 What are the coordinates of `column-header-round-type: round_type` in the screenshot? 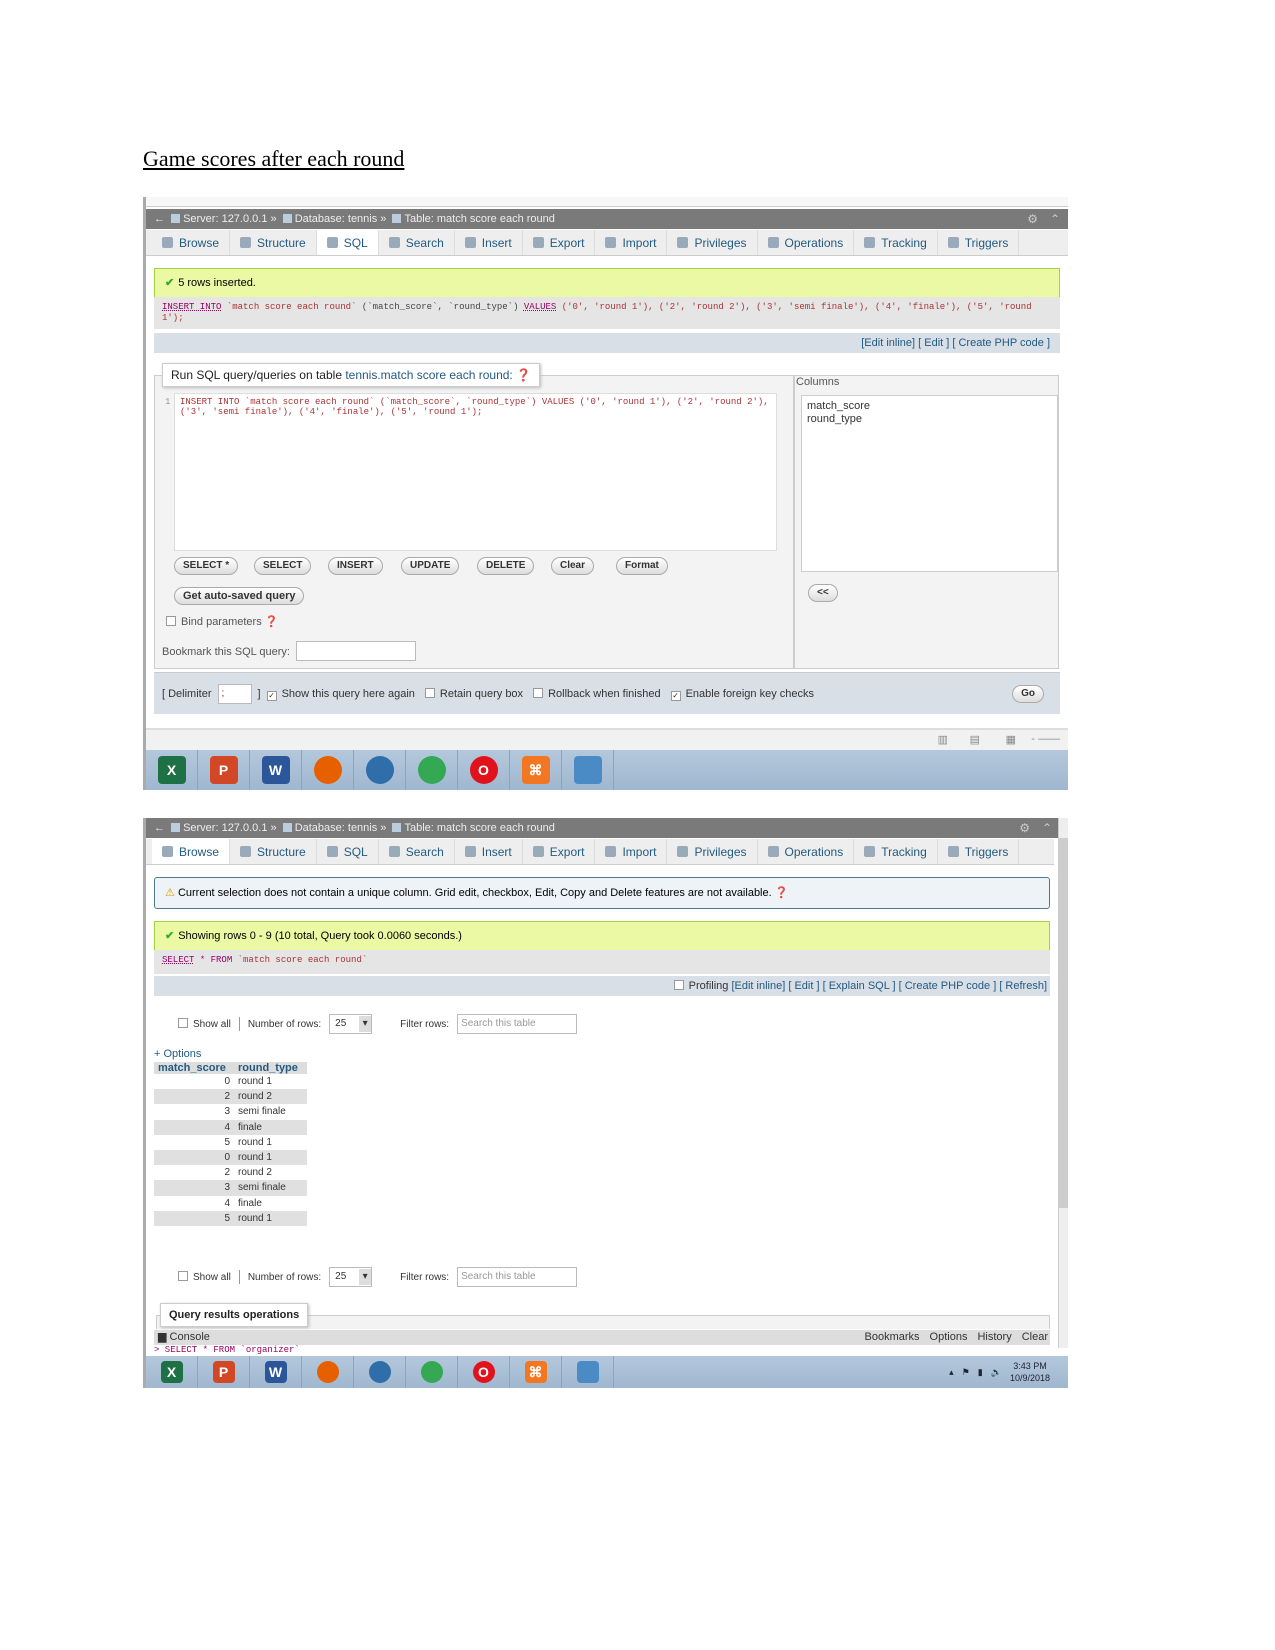 It's located at (270, 1068).